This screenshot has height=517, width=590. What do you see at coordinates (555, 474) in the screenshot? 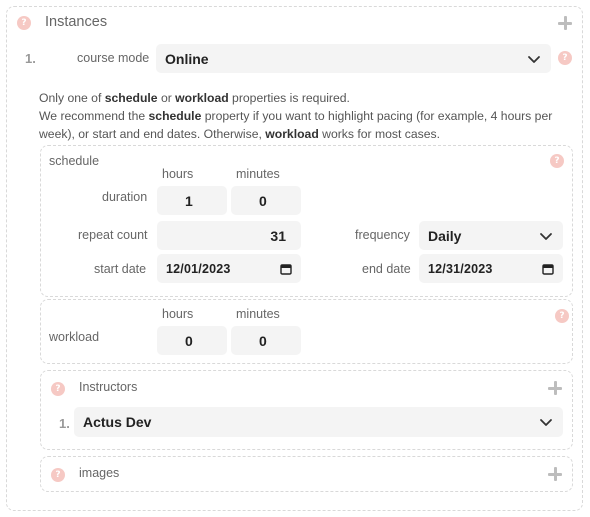
I see `add-image-plus-icon` at bounding box center [555, 474].